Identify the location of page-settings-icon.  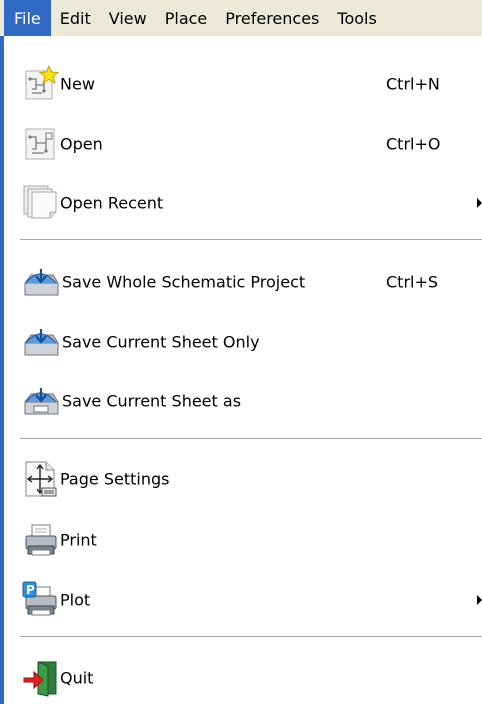
(41, 479).